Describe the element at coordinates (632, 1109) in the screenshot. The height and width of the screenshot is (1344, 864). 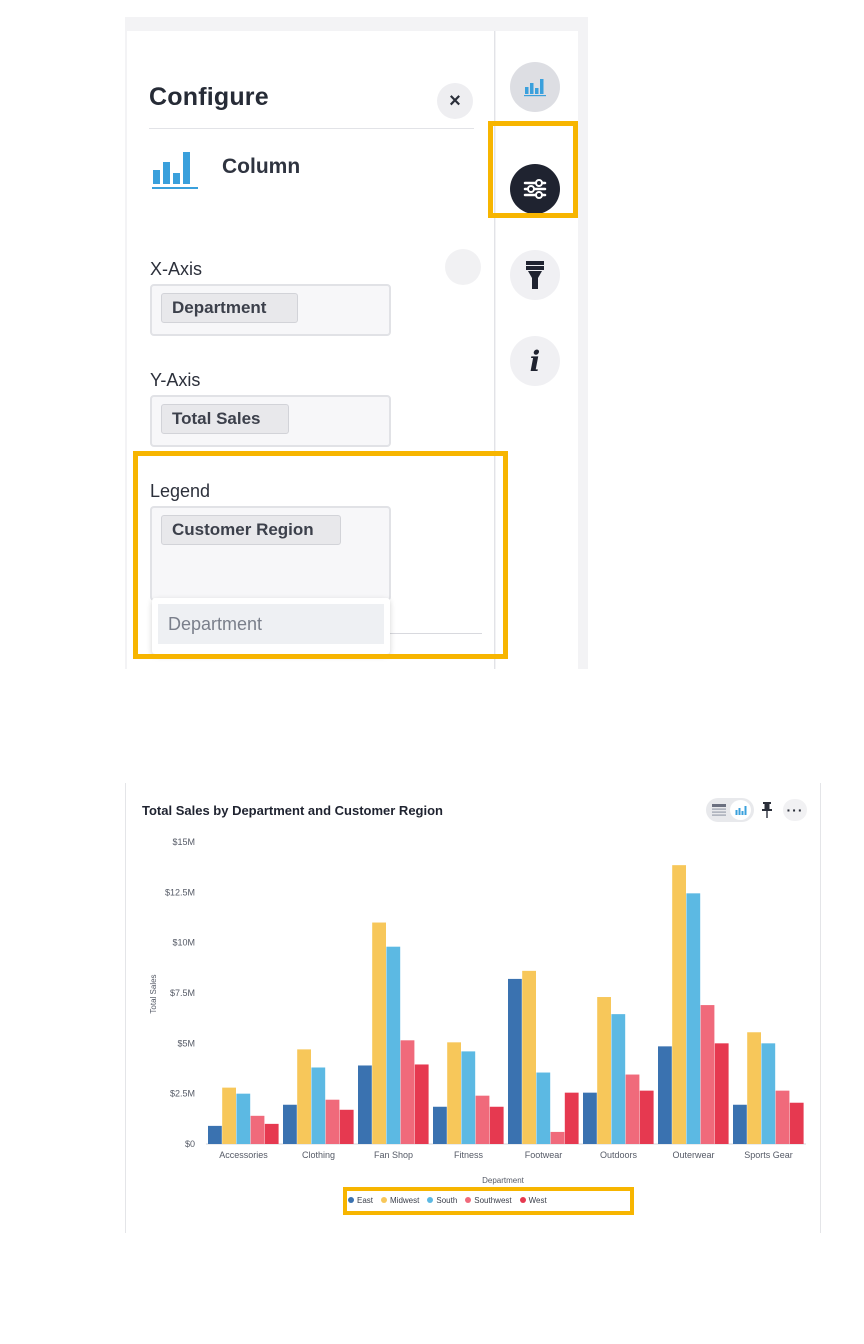
I see `bar-southwest-outdoors` at that location.